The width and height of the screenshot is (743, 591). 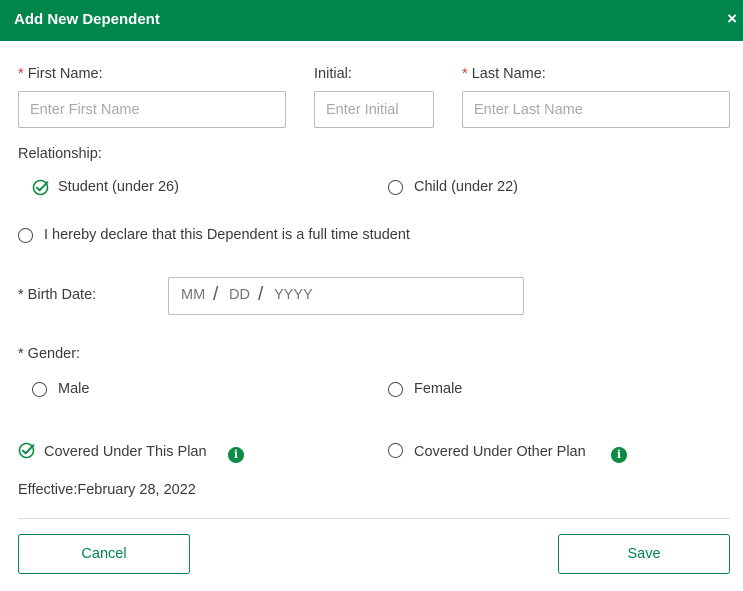 I want to click on footer-divider, so click(x=374, y=518).